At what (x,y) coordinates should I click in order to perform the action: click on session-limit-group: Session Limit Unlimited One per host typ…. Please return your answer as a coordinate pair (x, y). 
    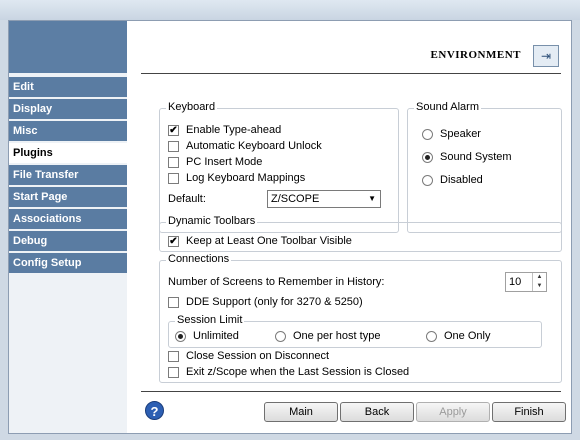
    Looking at the image, I should click on (355, 331).